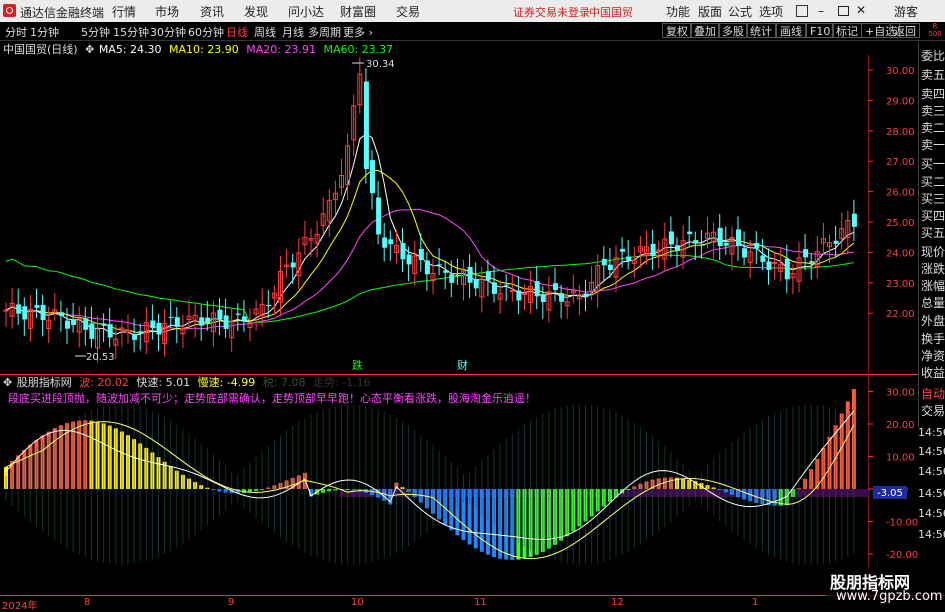  I want to click on login-notice: 证券交易未登录, so click(551, 12).